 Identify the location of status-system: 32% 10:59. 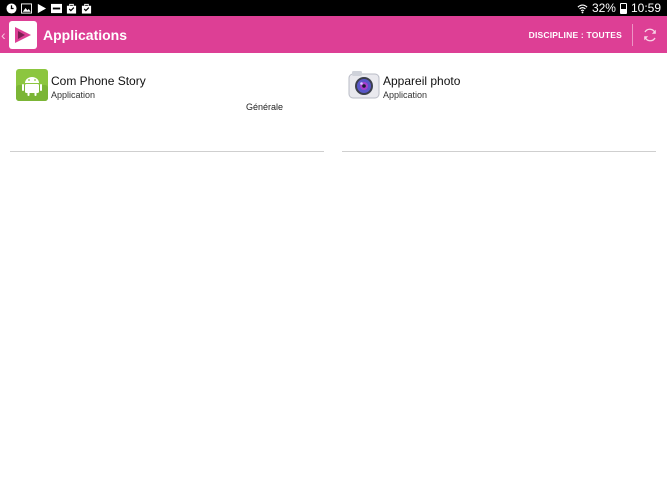
(619, 8).